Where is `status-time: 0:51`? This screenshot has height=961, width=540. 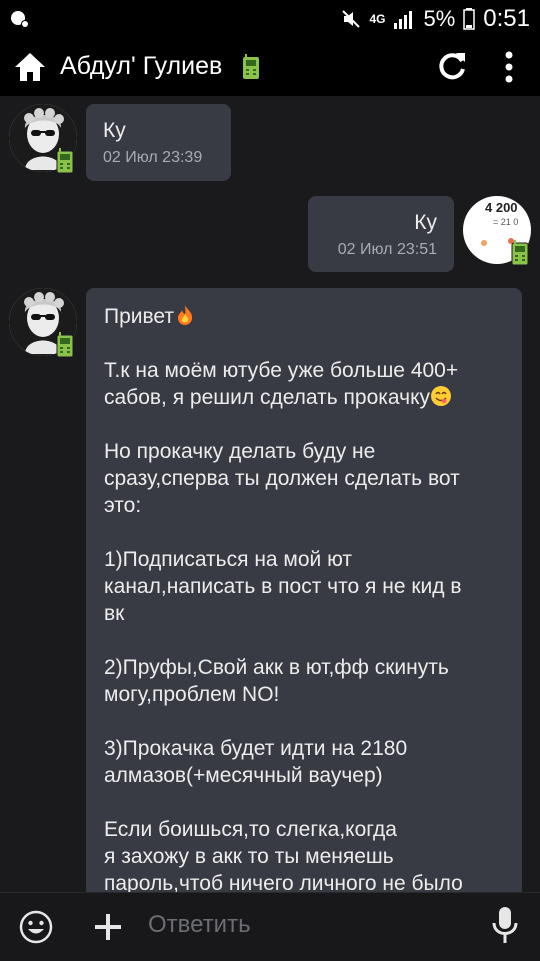
status-time: 0:51 is located at coordinates (506, 18).